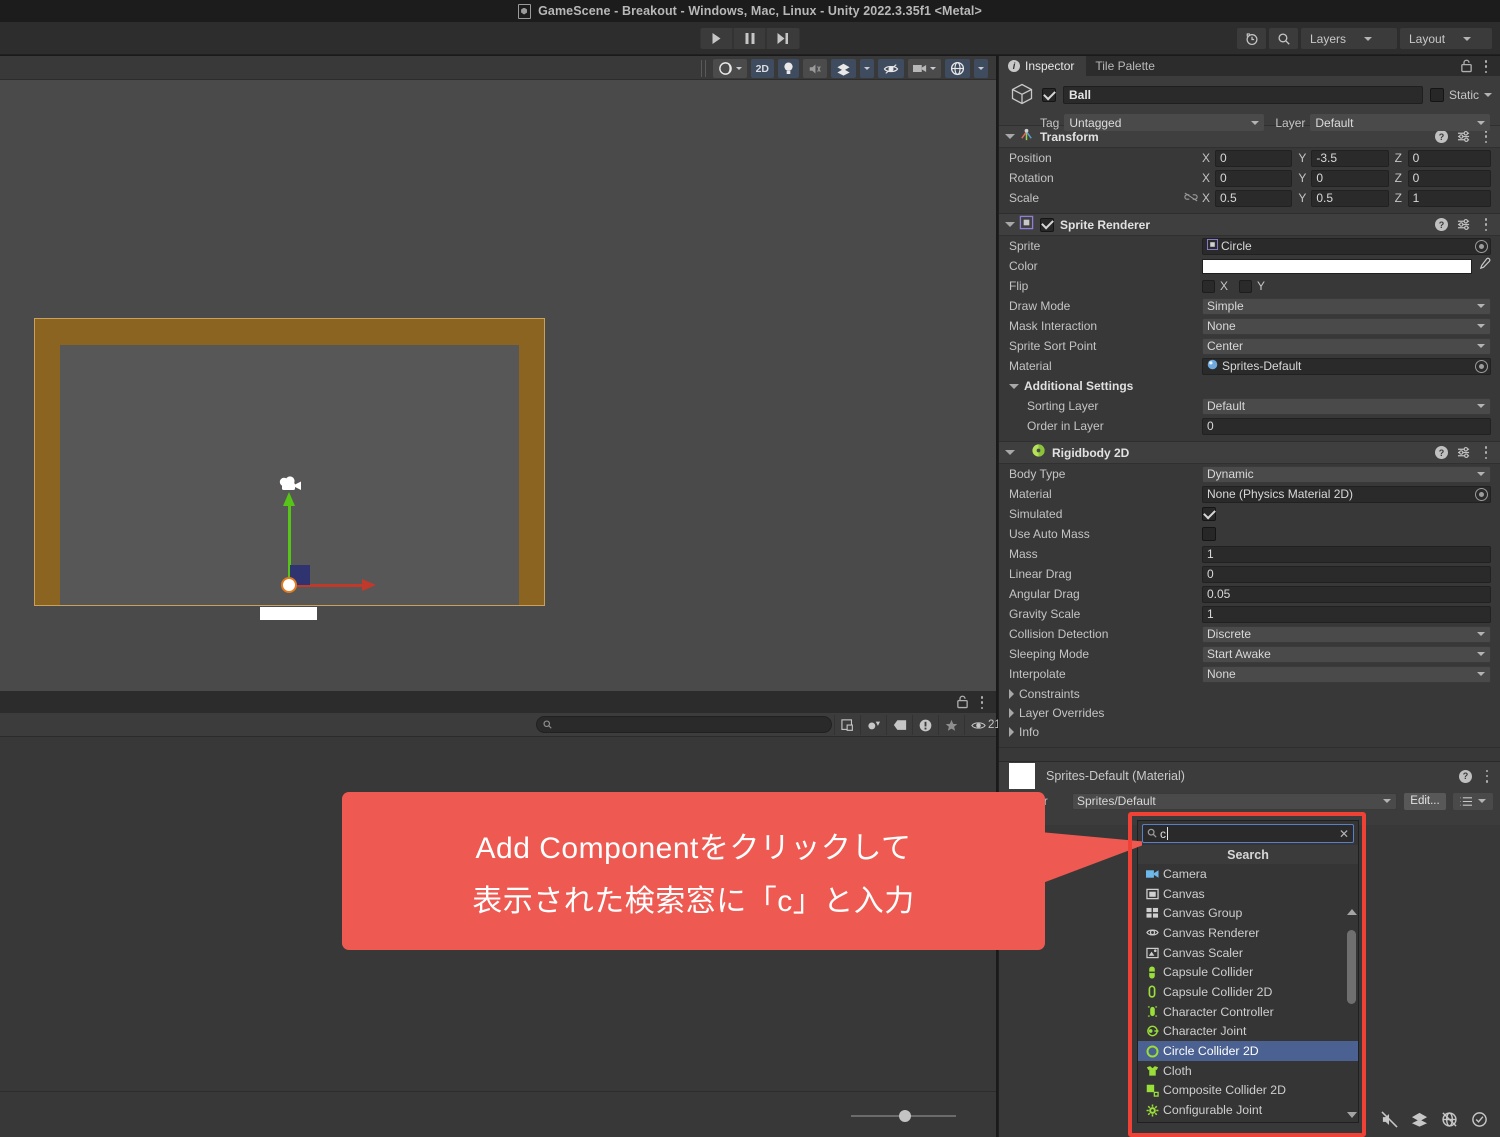 The width and height of the screenshot is (1500, 1137). What do you see at coordinates (815, 68) in the screenshot?
I see `audio-toggle` at bounding box center [815, 68].